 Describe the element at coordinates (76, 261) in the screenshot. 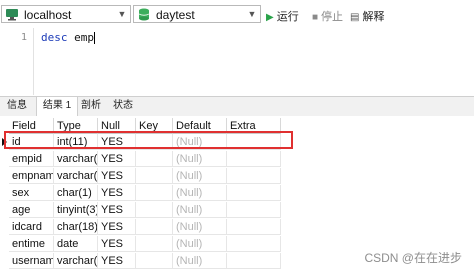

I see `cell-type: varchar(2` at that location.